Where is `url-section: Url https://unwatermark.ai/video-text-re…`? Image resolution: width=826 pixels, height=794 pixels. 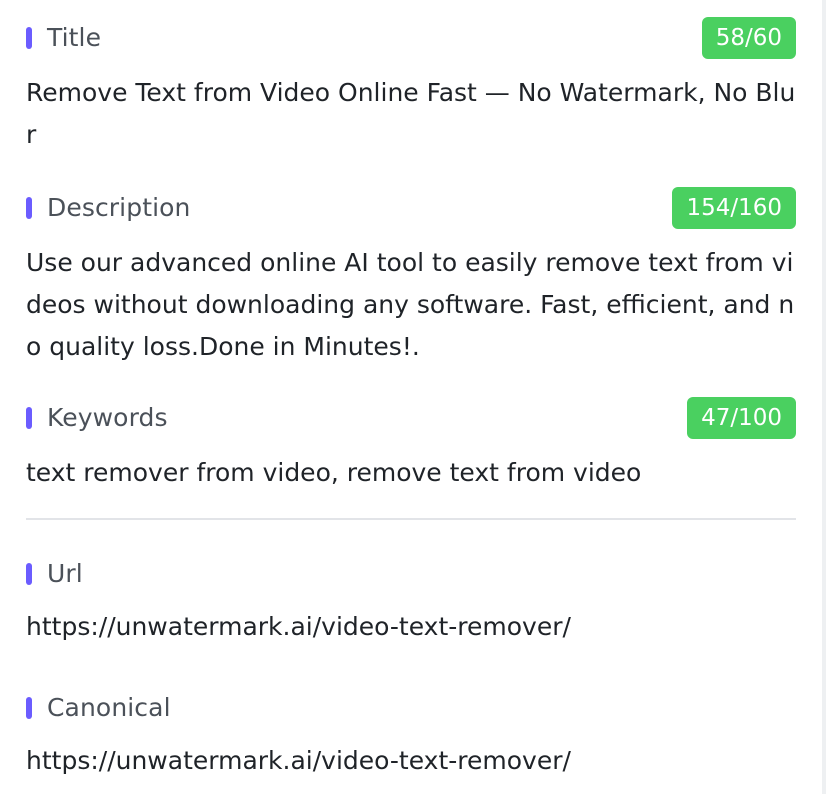 url-section: Url https://unwatermark.ai/video-text-re… is located at coordinates (411, 600).